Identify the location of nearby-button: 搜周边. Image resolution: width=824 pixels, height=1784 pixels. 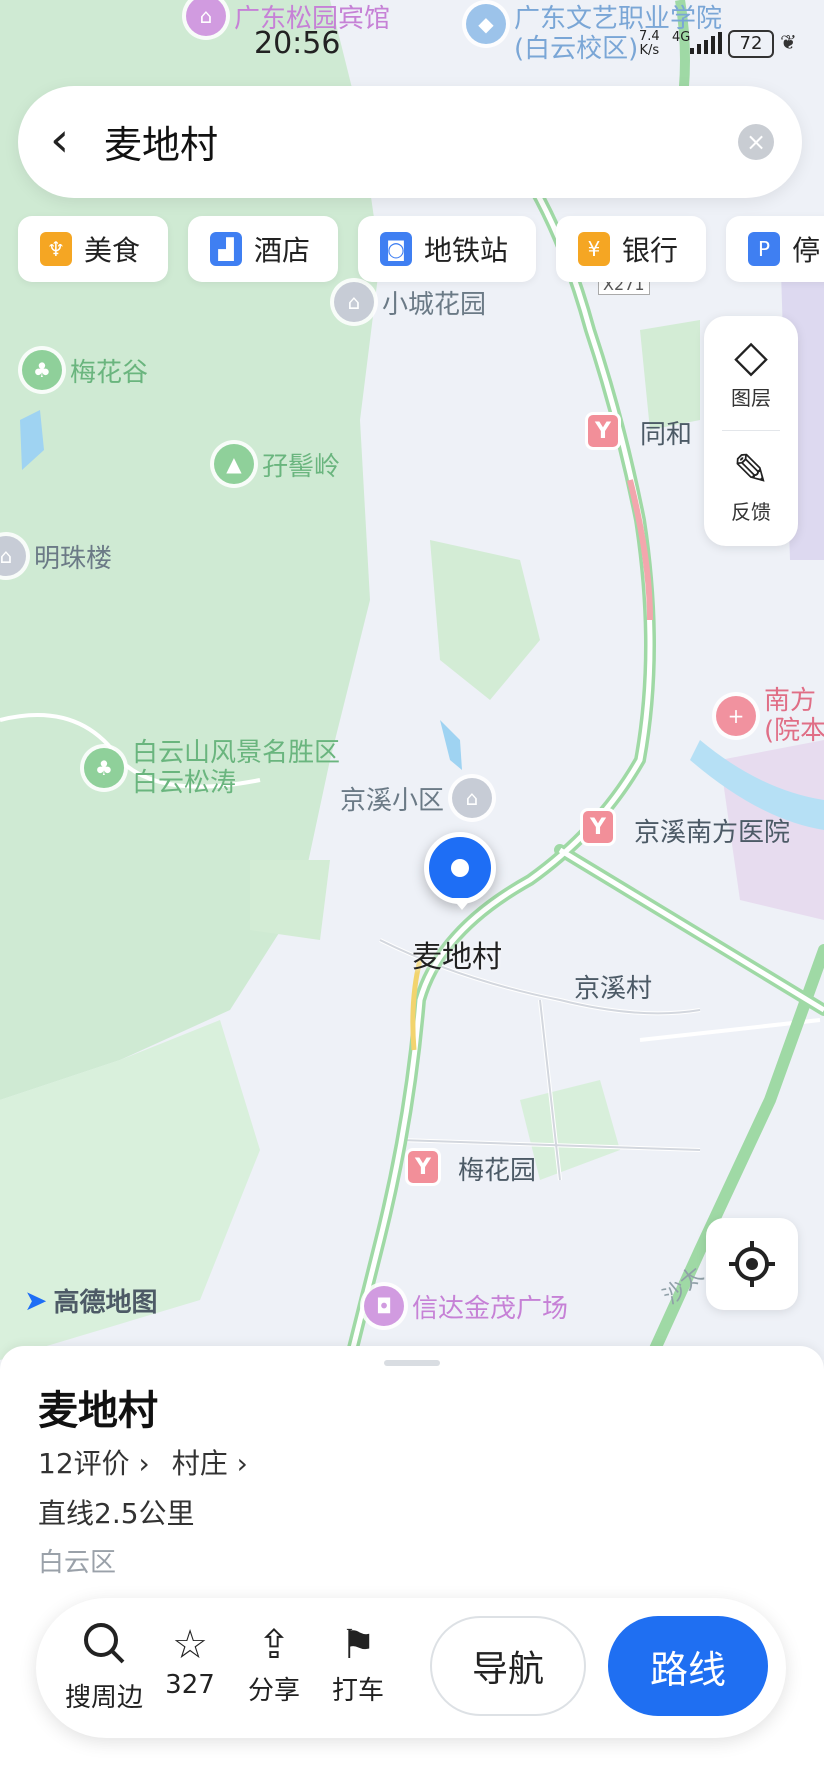
(104, 1667).